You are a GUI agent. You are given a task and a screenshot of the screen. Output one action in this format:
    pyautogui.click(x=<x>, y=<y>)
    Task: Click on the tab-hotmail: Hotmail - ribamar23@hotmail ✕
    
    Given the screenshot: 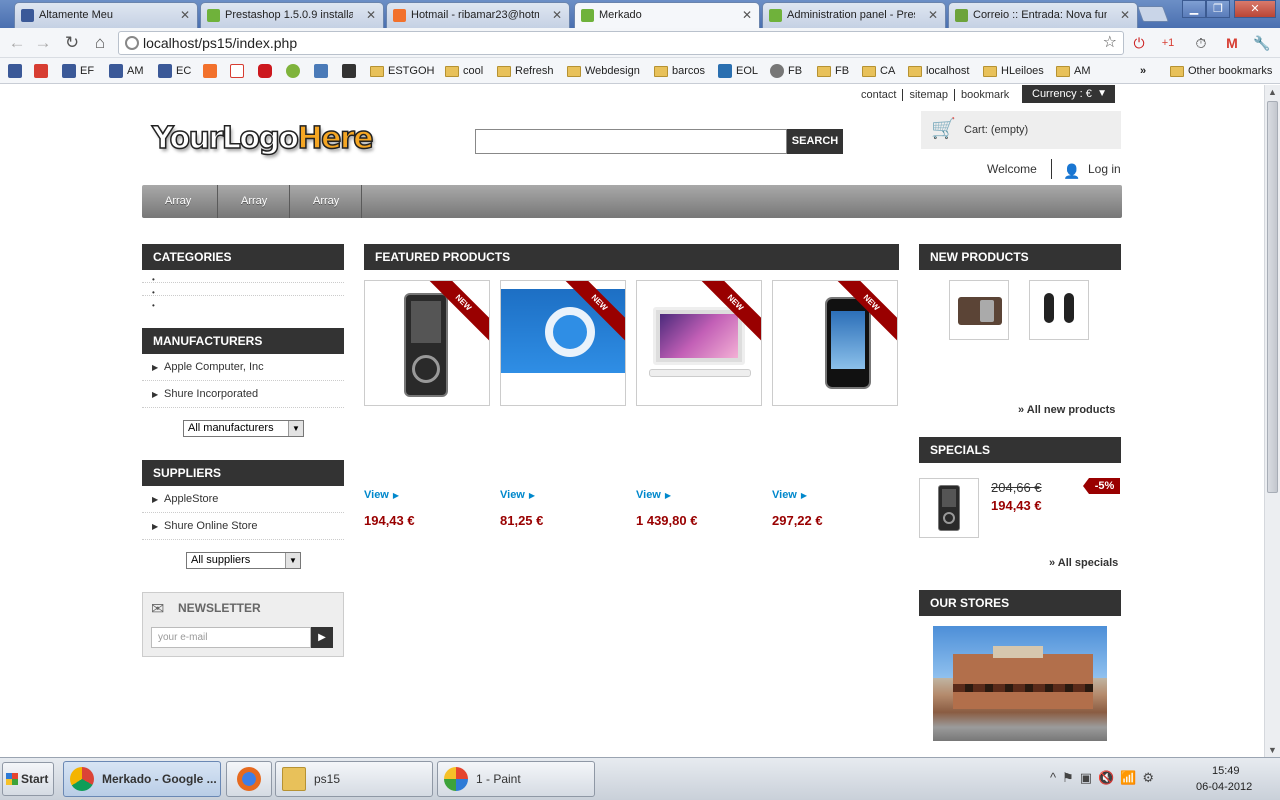 What is the action you would take?
    pyautogui.click(x=478, y=15)
    